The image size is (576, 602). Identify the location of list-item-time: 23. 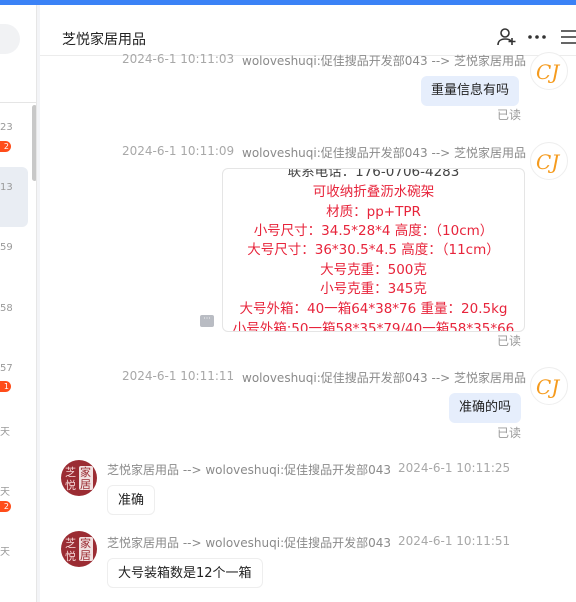
(6, 127).